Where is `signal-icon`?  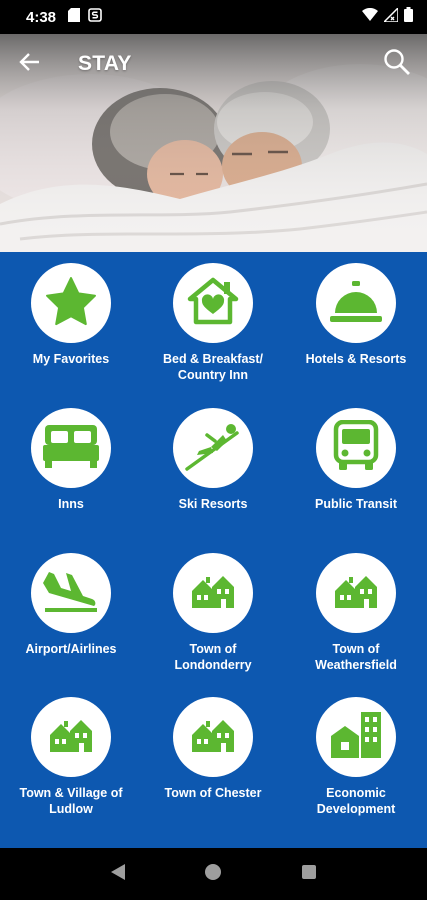 signal-icon is located at coordinates (390, 16).